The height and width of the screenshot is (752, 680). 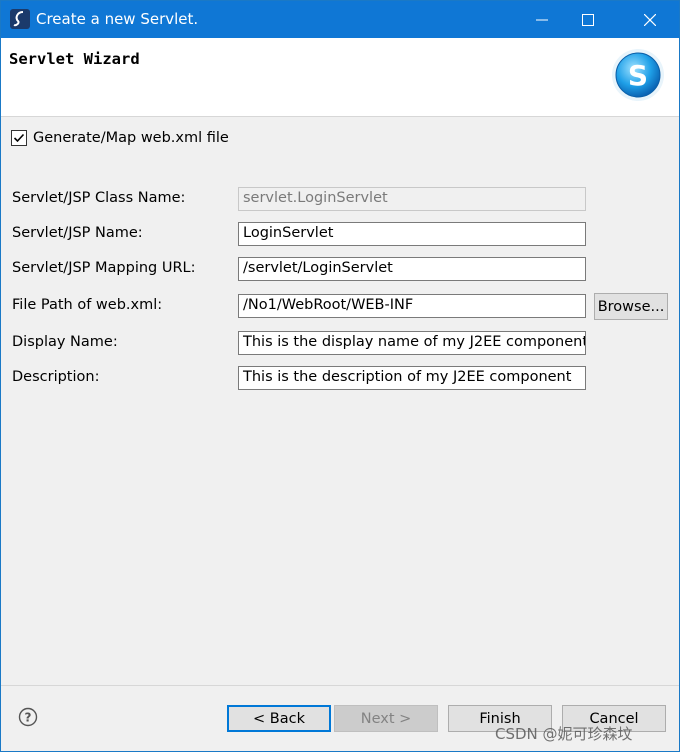 What do you see at coordinates (412, 234) in the screenshot?
I see `servlet-name-field: LoginServlet` at bounding box center [412, 234].